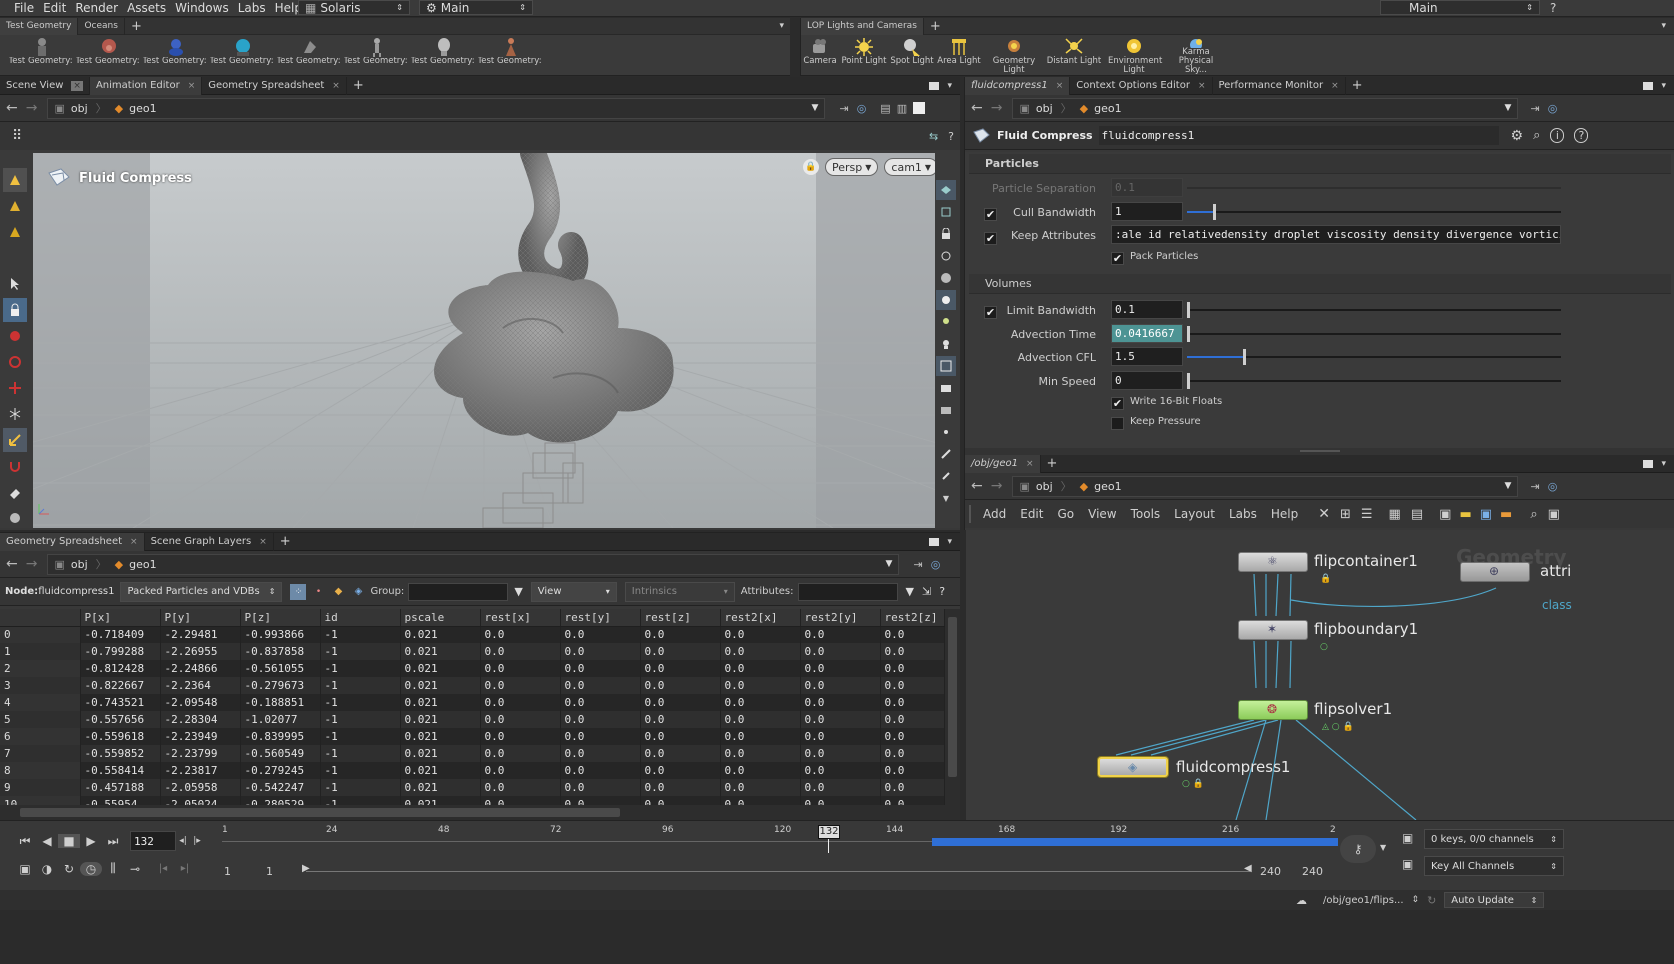 This screenshot has width=1674, height=964. What do you see at coordinates (843, 108) in the screenshot?
I see `pin-icon: ⇥` at bounding box center [843, 108].